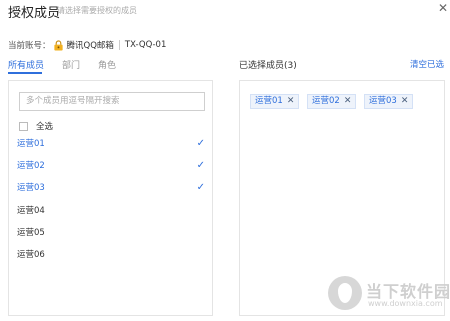  Describe the element at coordinates (97, 10) in the screenshot. I see `dialog-subtitle: 请选择需要授权的成员` at that location.